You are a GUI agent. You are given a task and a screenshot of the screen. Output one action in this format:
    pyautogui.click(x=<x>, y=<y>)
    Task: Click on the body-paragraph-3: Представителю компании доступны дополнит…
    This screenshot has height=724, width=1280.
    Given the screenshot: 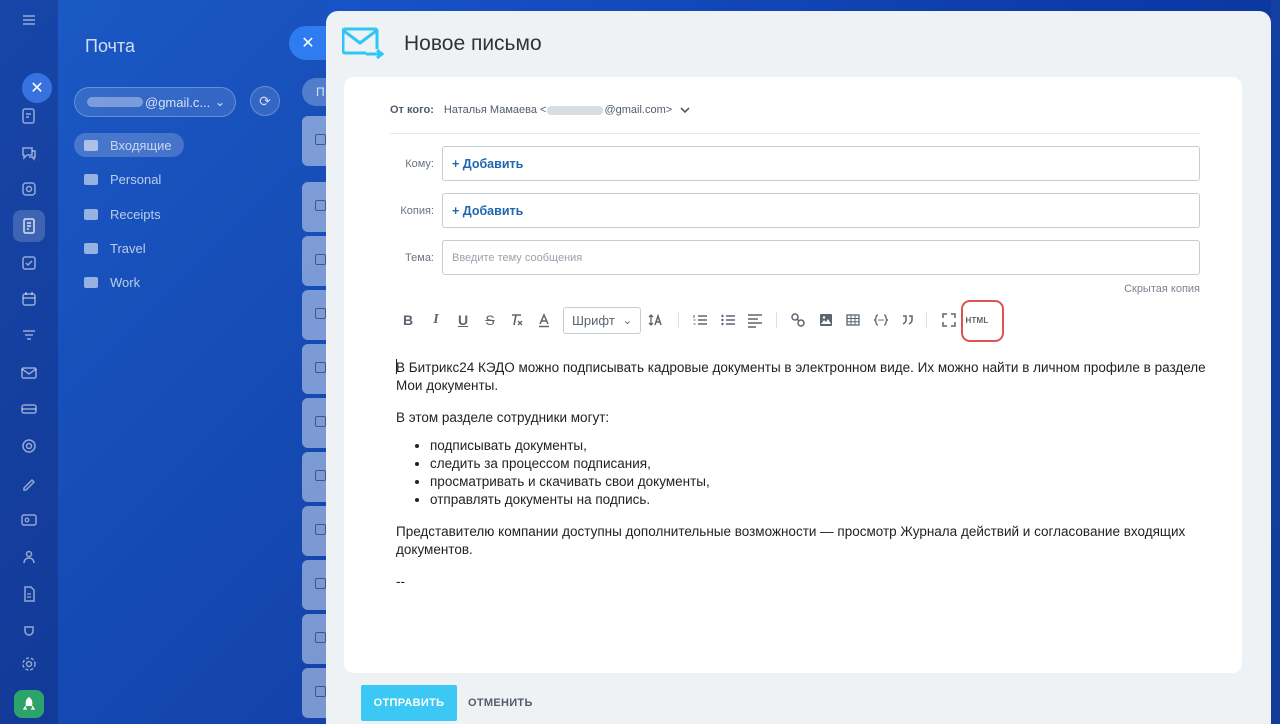 What is the action you would take?
    pyautogui.click(x=791, y=540)
    